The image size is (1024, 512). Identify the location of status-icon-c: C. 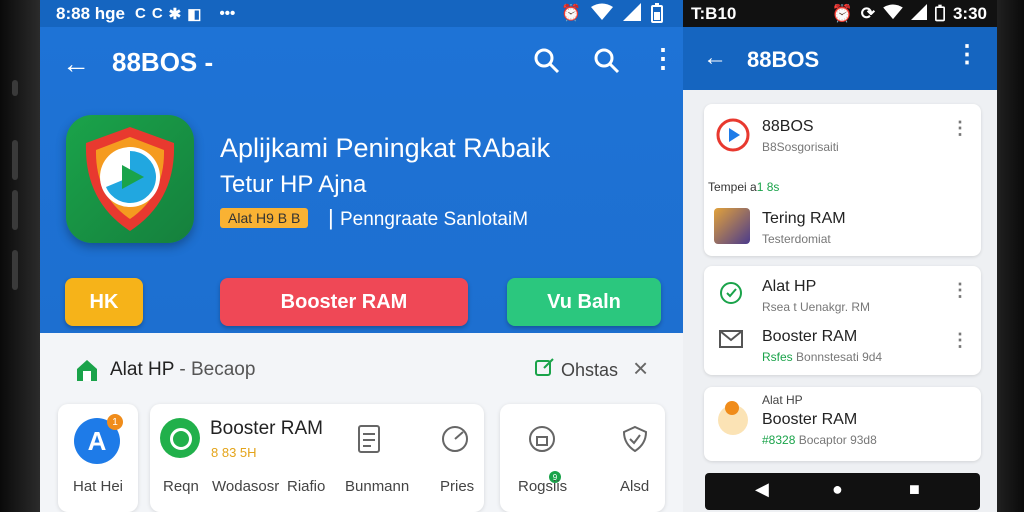
(140, 13).